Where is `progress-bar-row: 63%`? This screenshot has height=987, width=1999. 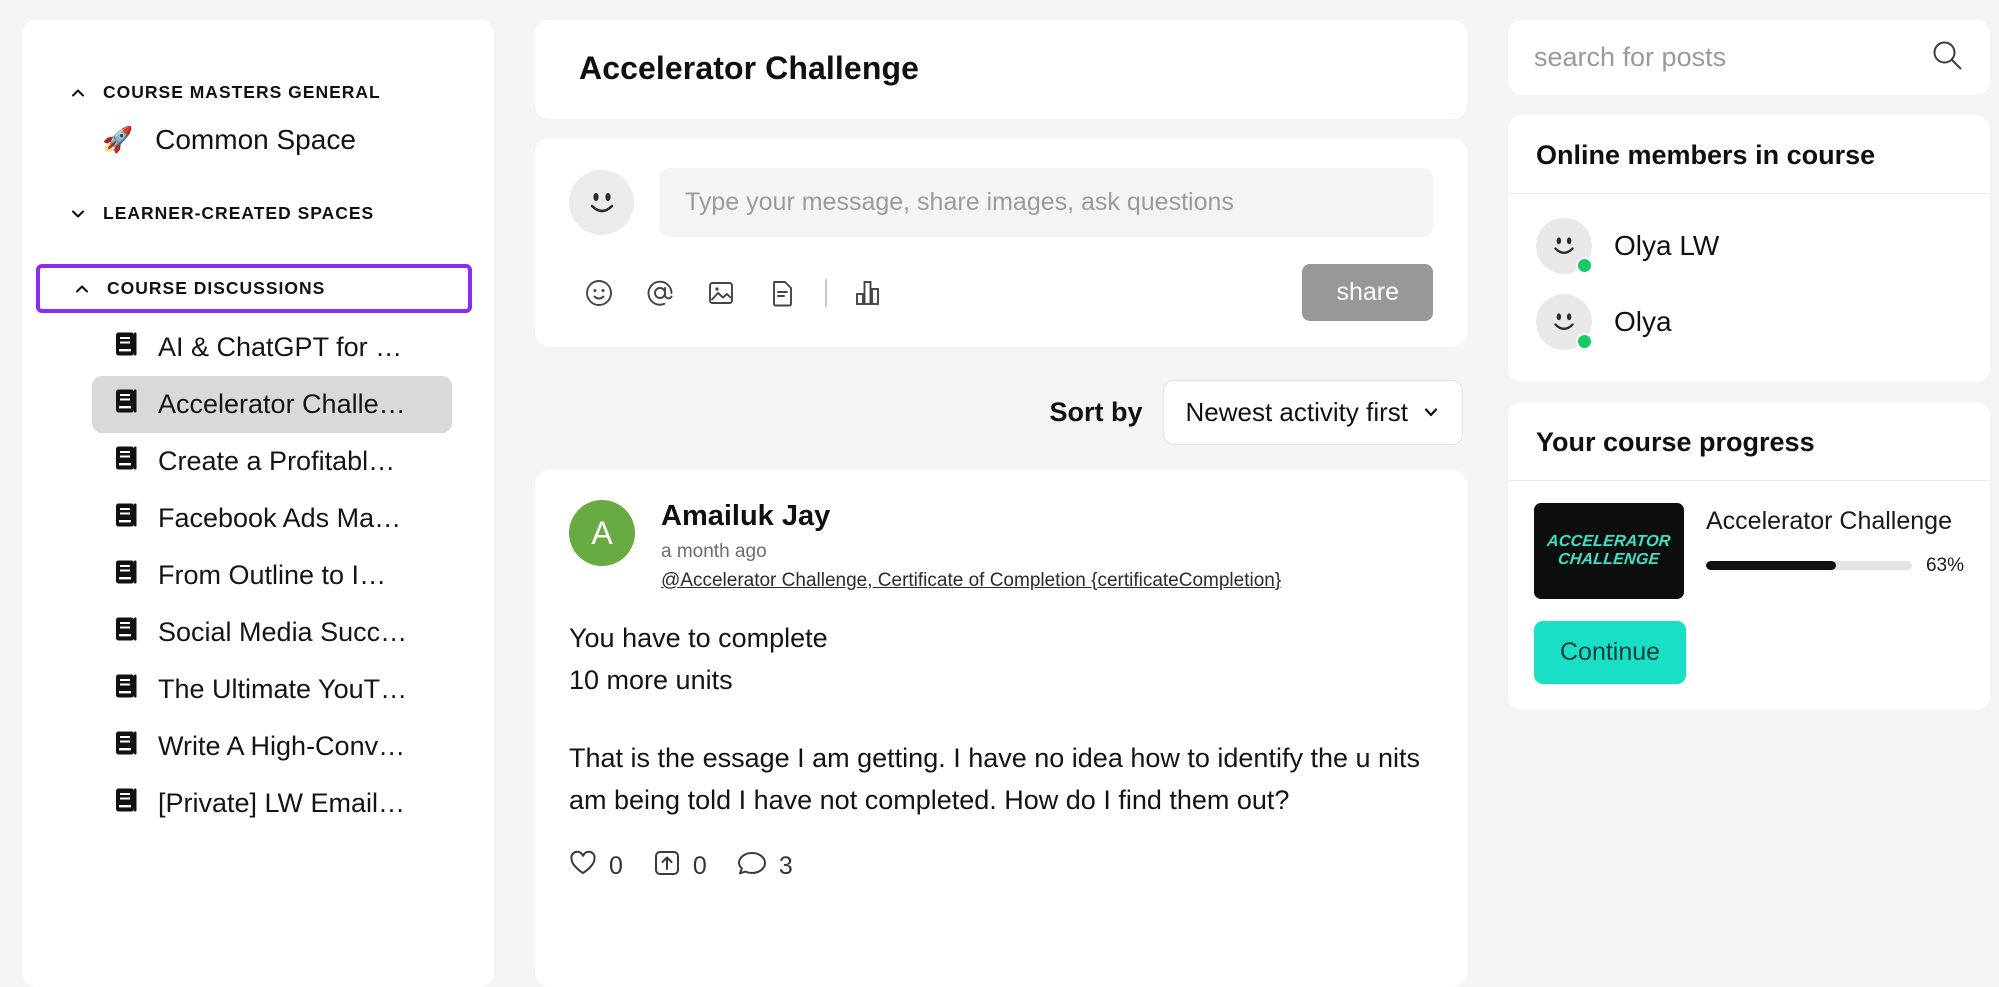 progress-bar-row: 63% is located at coordinates (1835, 566).